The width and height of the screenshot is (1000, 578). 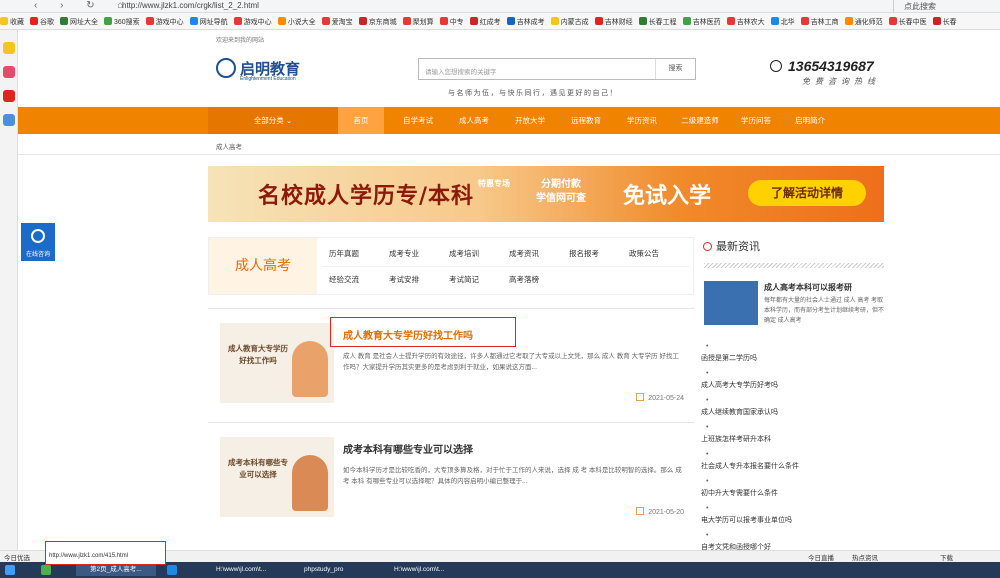 What do you see at coordinates (344, 253) in the screenshot?
I see `cat-past-papers: 历年真题` at bounding box center [344, 253].